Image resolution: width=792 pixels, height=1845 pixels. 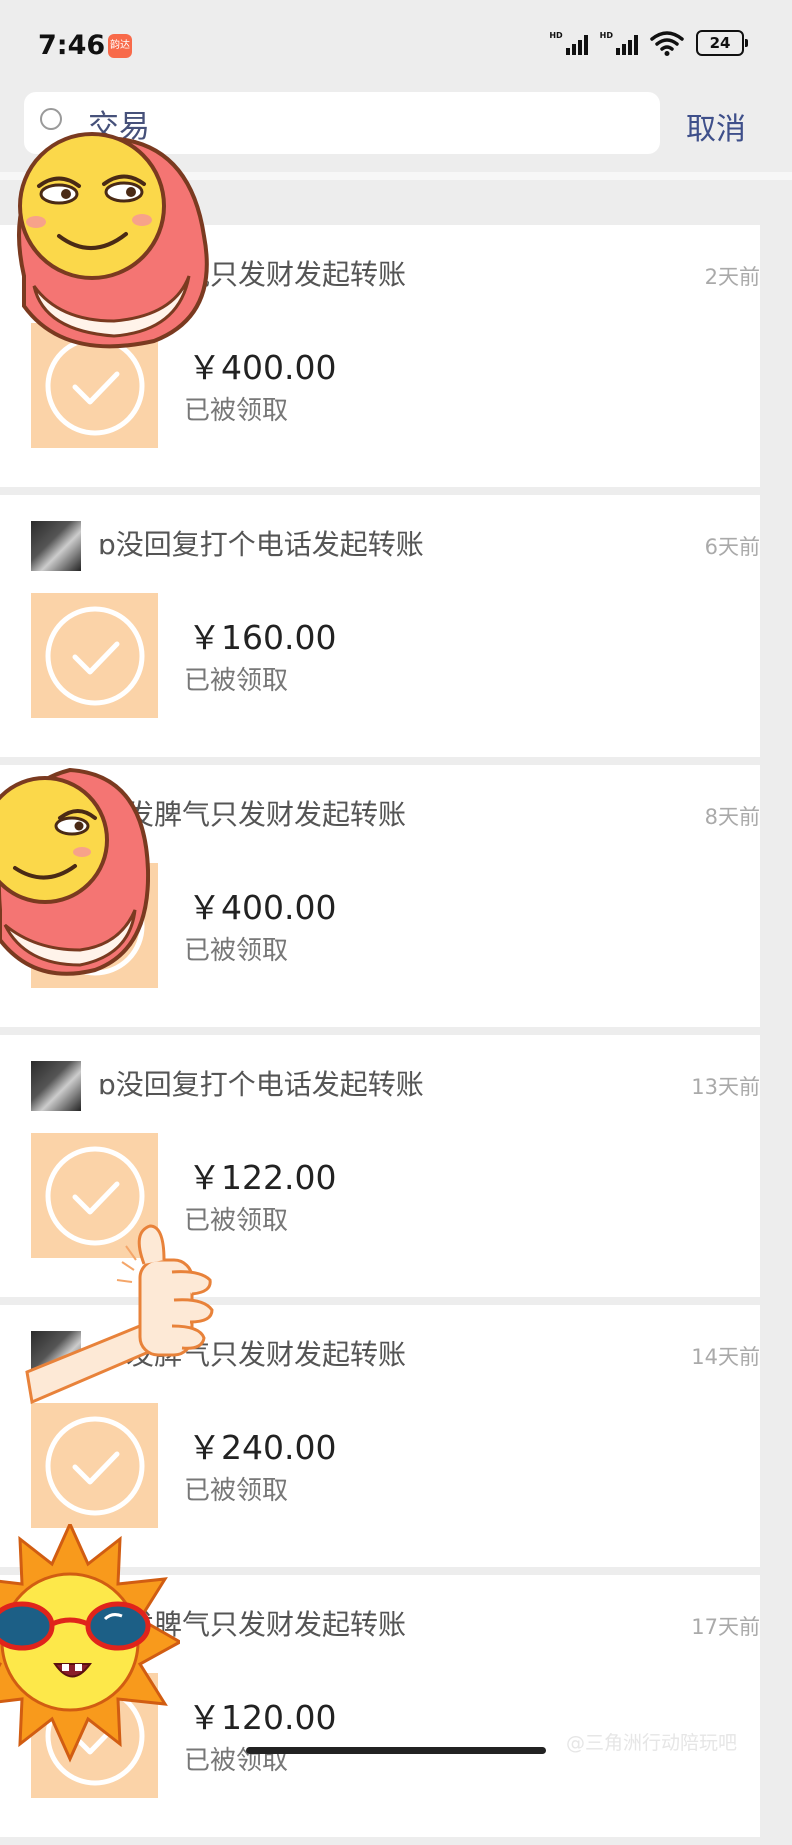 What do you see at coordinates (732, 547) in the screenshot?
I see `transfer-time: 6天前` at bounding box center [732, 547].